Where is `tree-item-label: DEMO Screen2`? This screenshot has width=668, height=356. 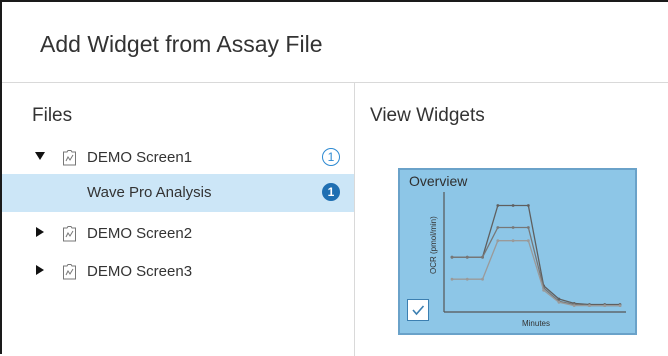 tree-item-label: DEMO Screen2 is located at coordinates (140, 233).